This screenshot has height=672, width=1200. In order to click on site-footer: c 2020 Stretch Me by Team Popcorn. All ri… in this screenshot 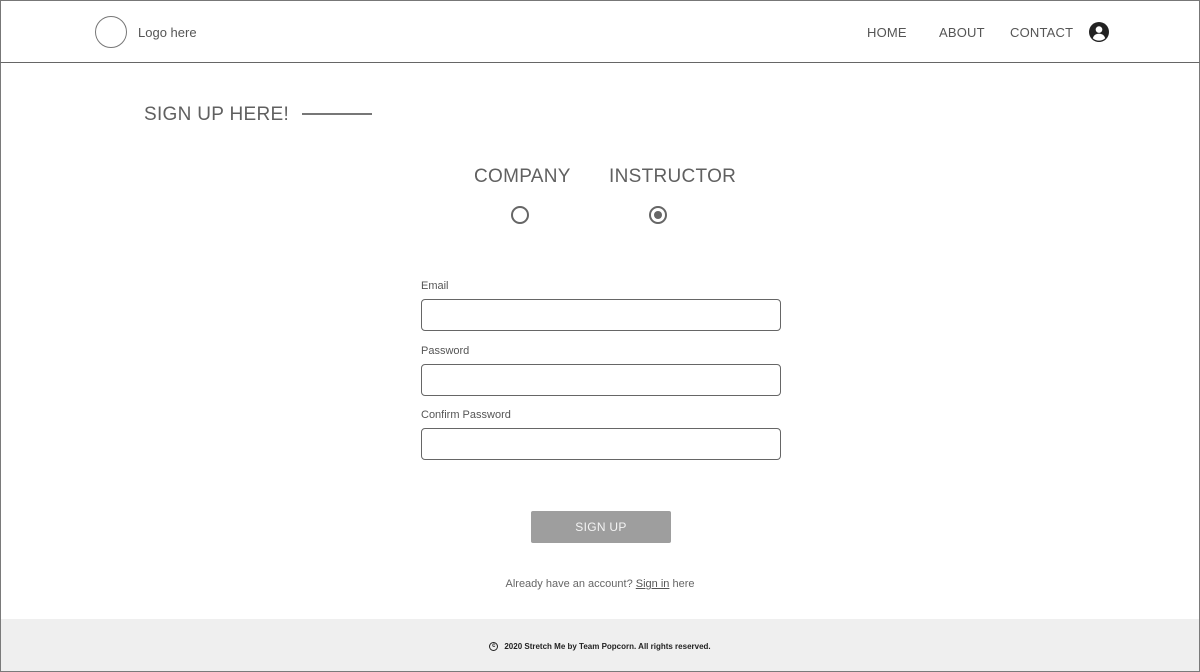, I will do `click(600, 645)`.